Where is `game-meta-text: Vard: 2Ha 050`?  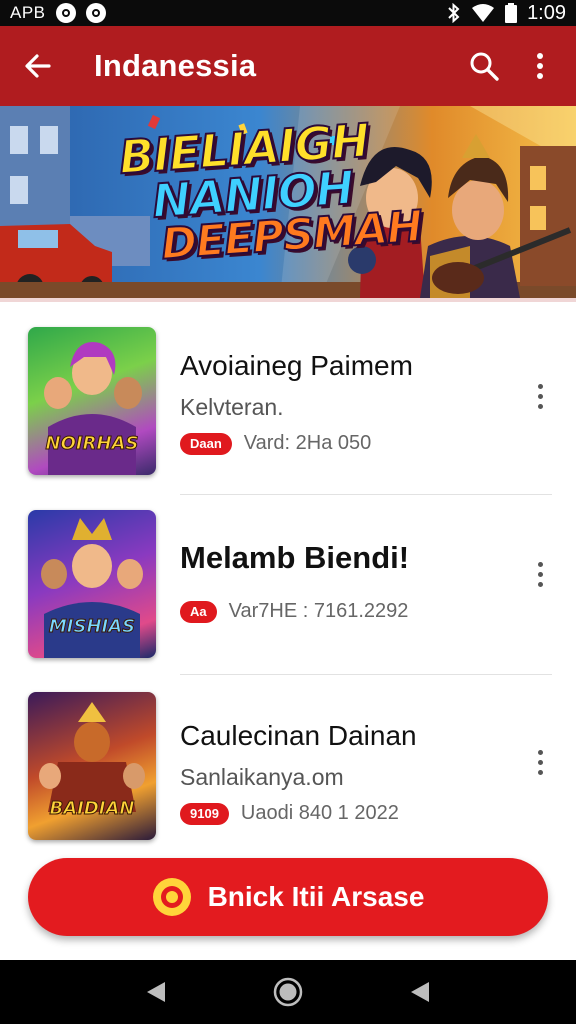 game-meta-text: Vard: 2Ha 050 is located at coordinates (307, 443).